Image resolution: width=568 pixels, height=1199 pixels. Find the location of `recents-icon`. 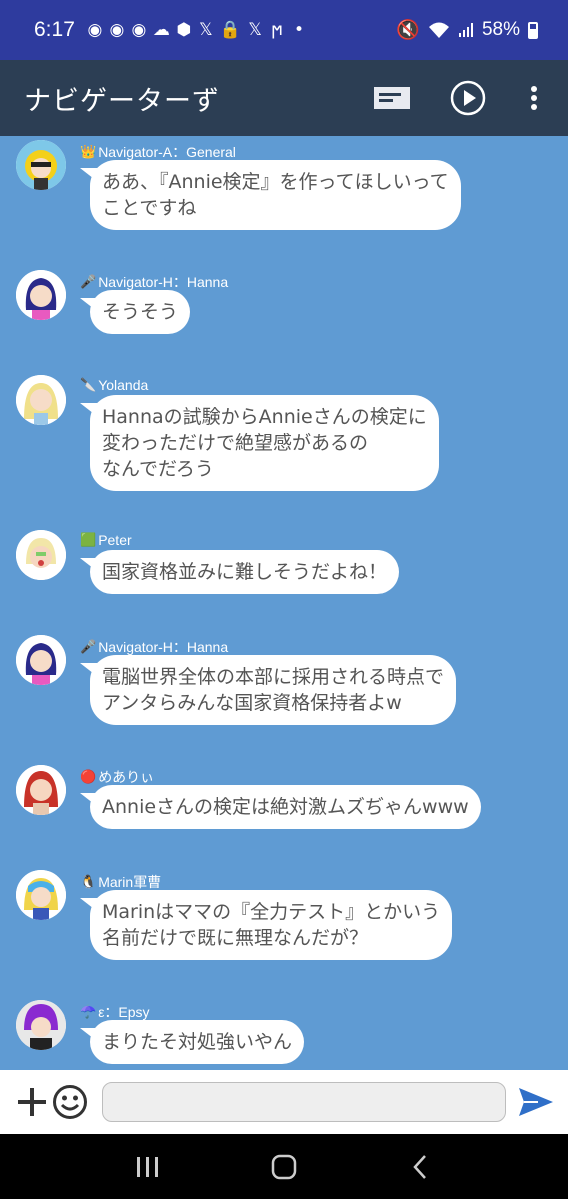

recents-icon is located at coordinates (147, 1166).